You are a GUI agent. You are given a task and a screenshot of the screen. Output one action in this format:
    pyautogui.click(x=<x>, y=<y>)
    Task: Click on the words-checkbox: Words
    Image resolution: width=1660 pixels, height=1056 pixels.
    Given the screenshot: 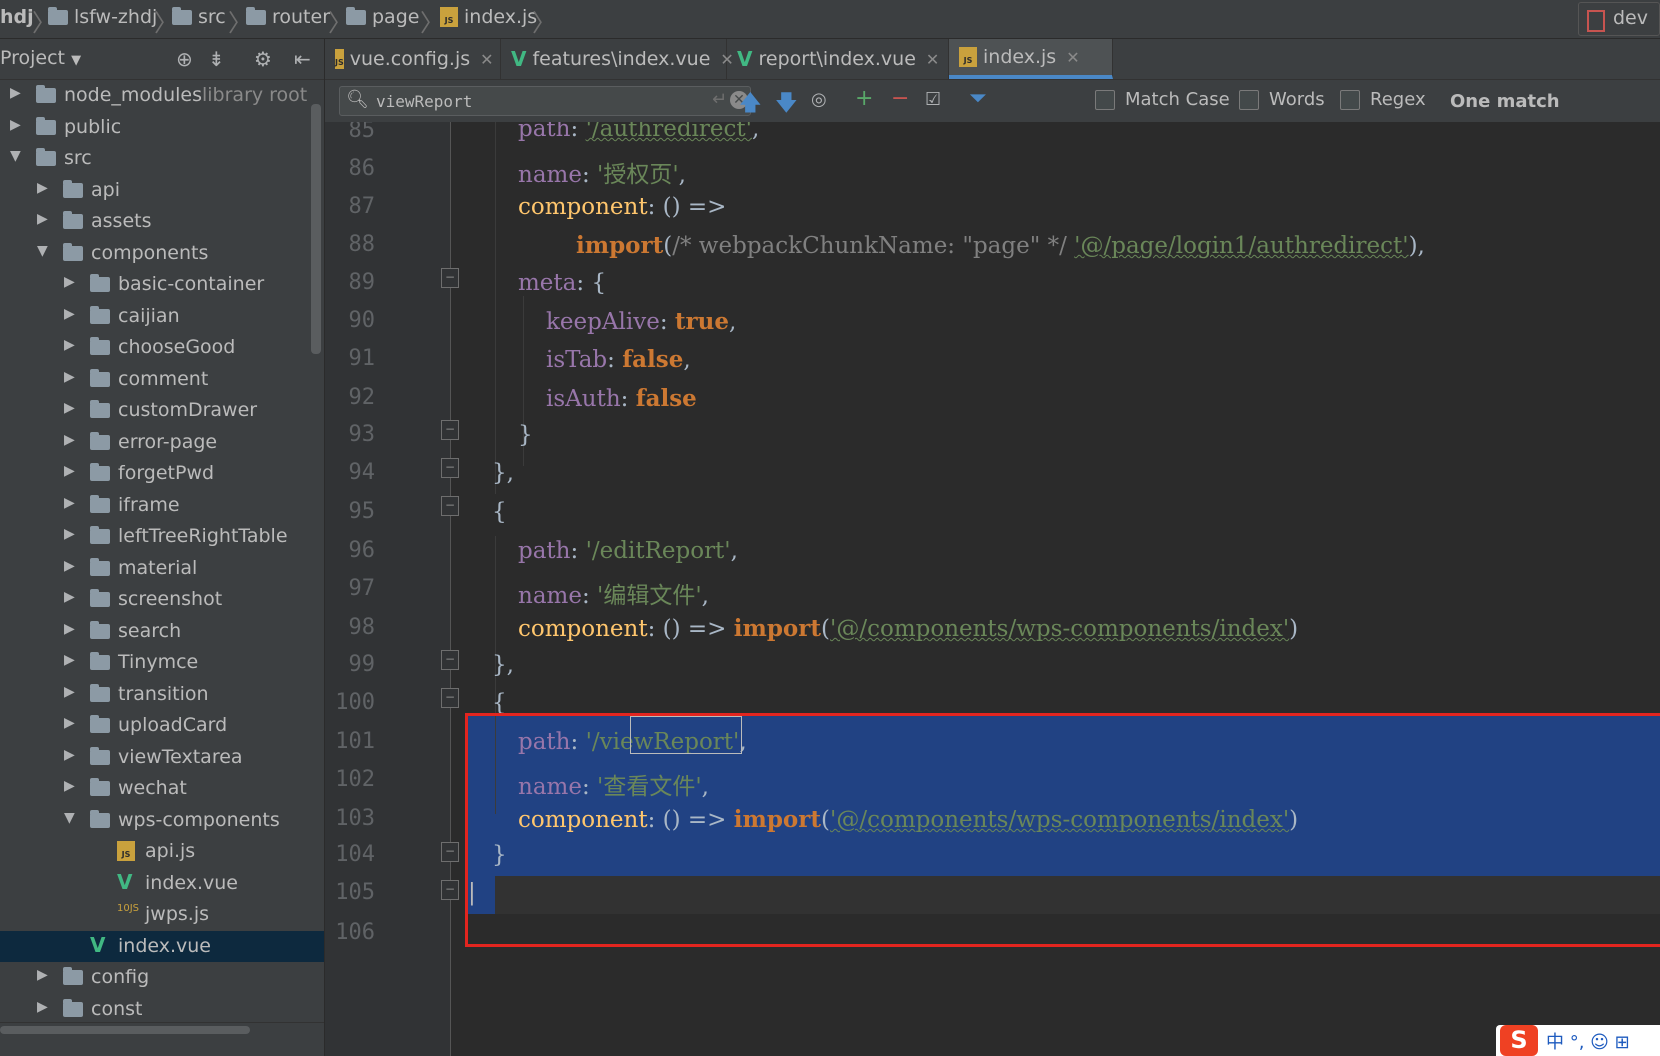 What is the action you would take?
    pyautogui.click(x=1282, y=99)
    